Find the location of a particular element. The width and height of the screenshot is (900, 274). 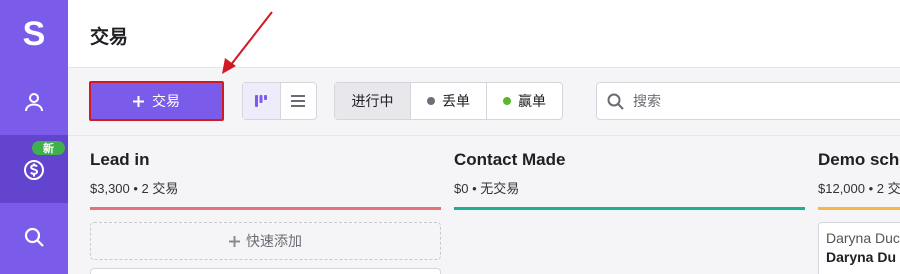

view-toggle is located at coordinates (279, 101).